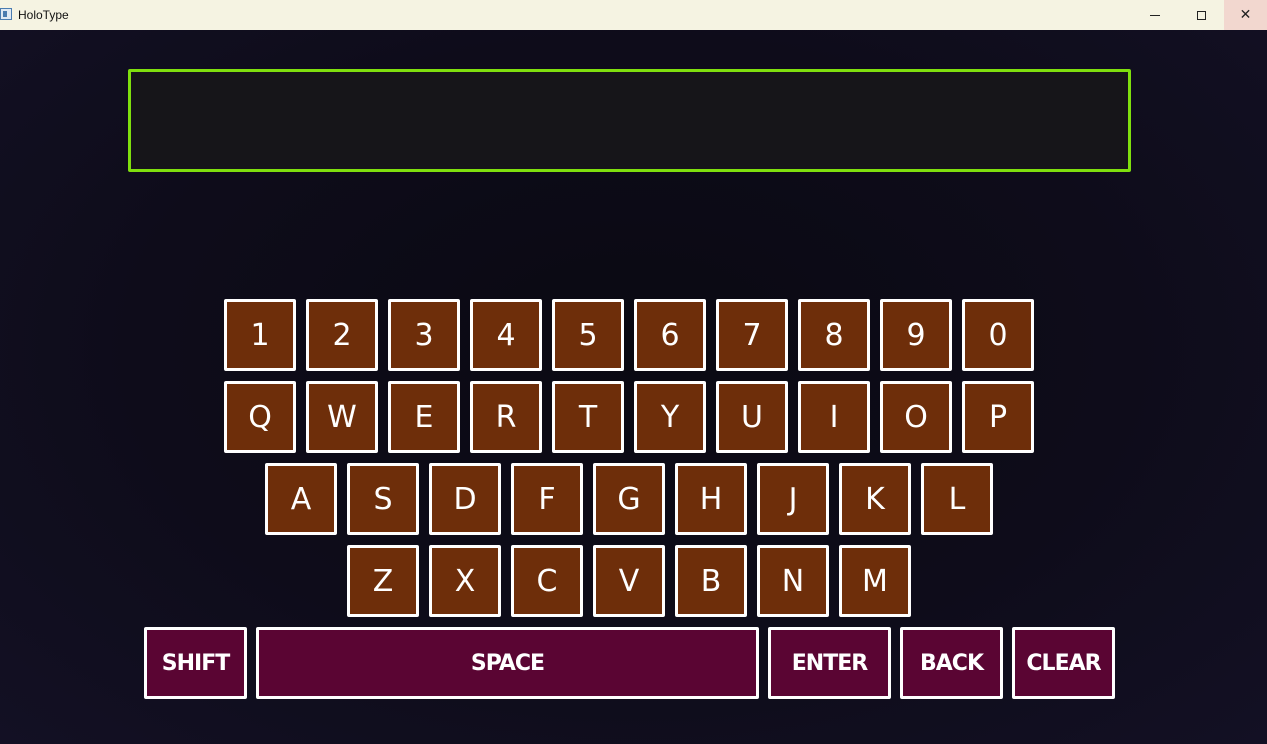  I want to click on key-m: M, so click(875, 581).